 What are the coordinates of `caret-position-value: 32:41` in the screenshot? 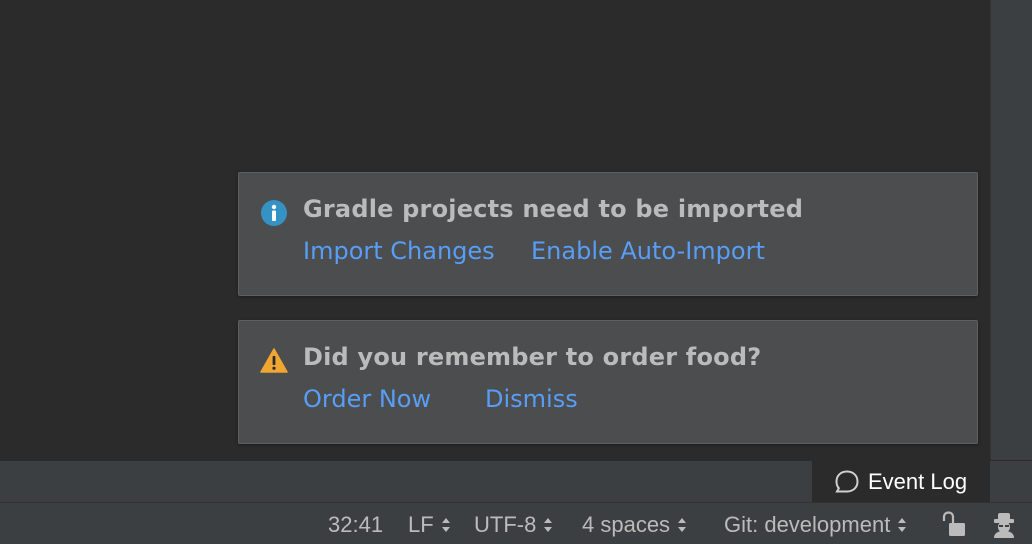 It's located at (356, 524).